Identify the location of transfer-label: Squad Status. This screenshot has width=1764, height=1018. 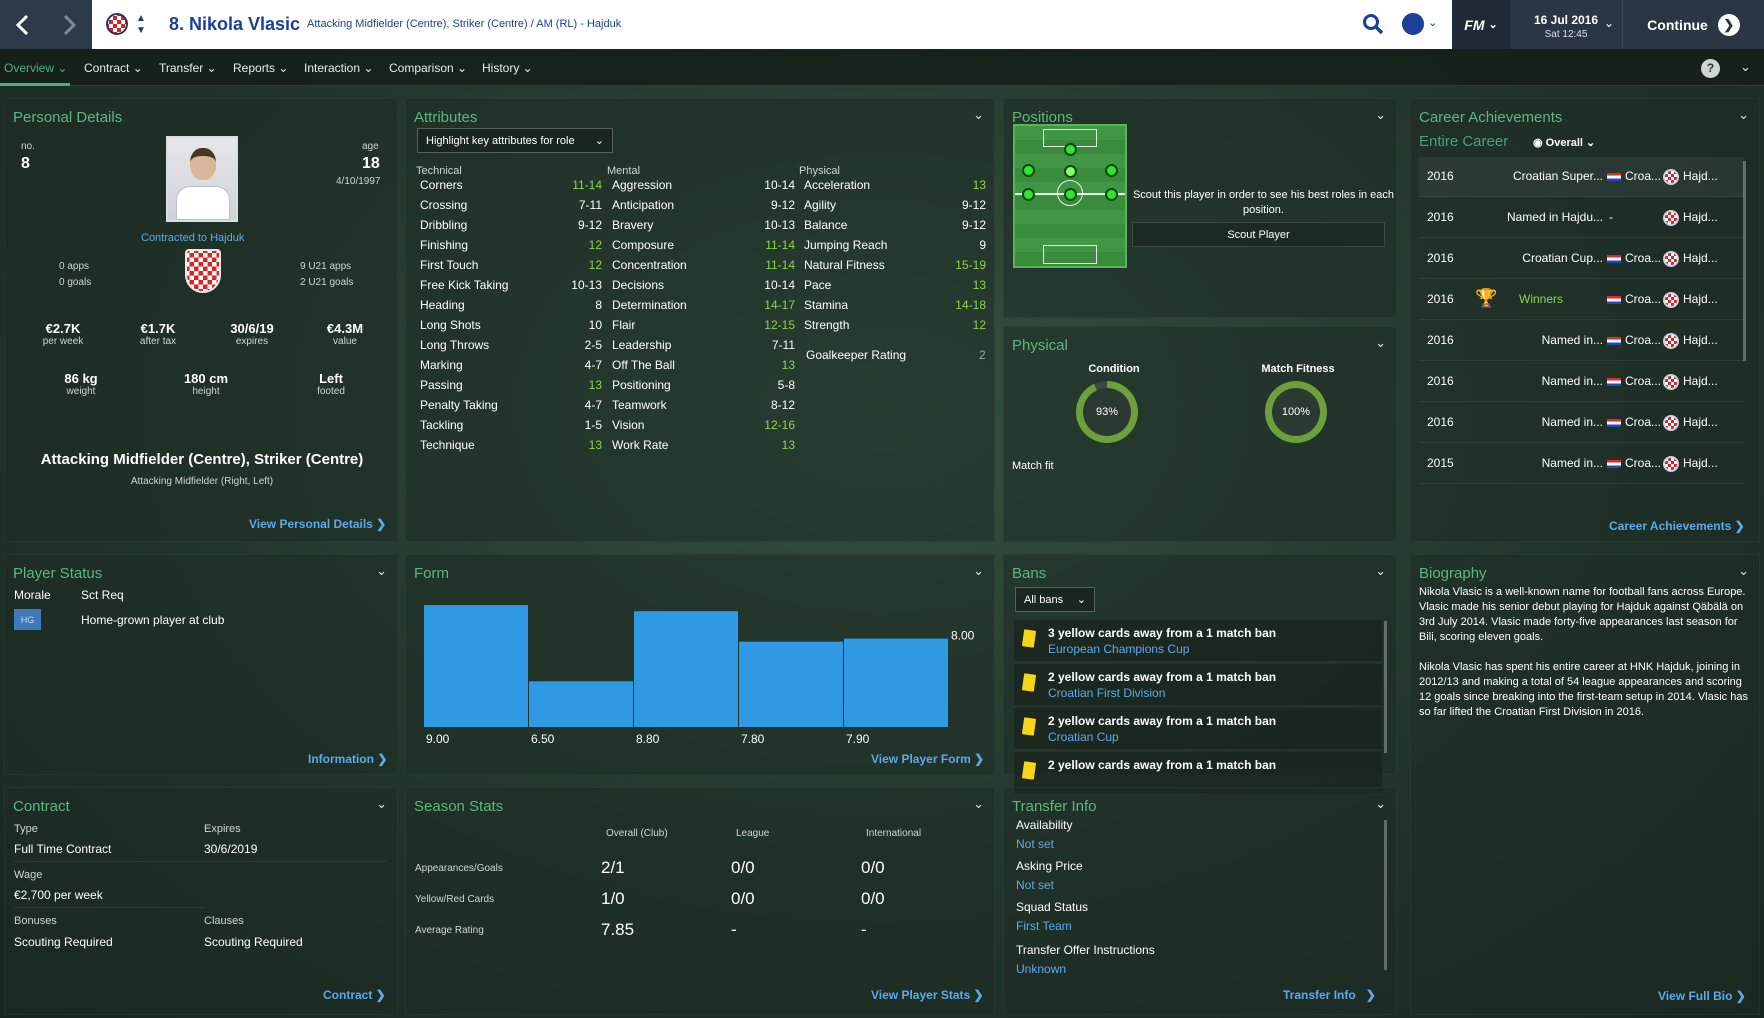
(1052, 907).